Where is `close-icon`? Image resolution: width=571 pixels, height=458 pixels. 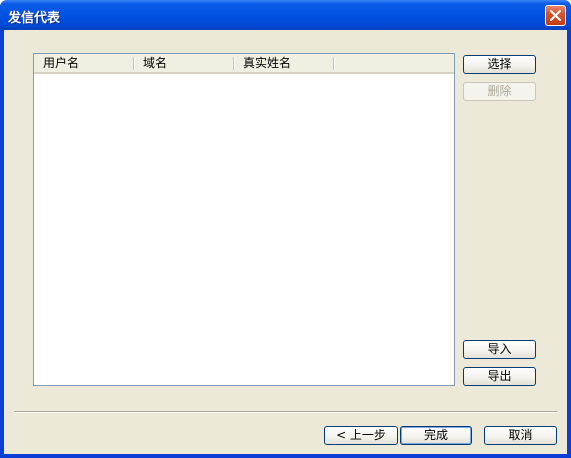 close-icon is located at coordinates (555, 15).